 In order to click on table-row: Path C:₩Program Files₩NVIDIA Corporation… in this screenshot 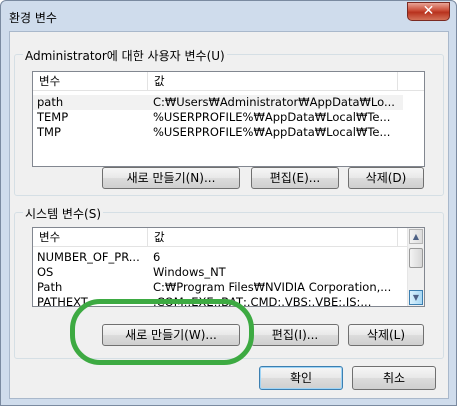, I will do `click(220, 287)`.